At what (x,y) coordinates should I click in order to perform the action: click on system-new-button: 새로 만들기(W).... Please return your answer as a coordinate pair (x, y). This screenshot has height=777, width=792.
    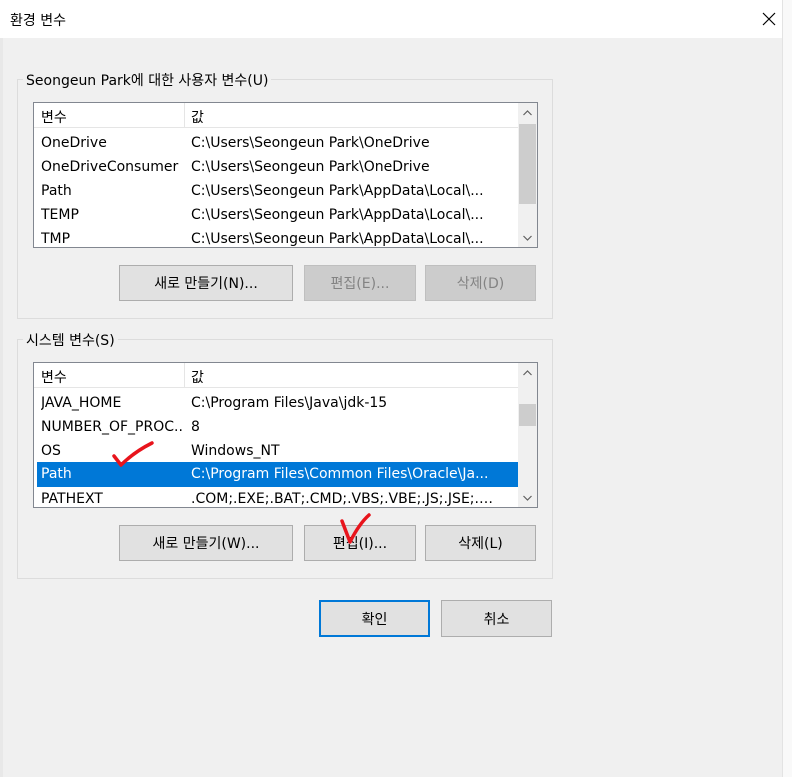
    Looking at the image, I should click on (206, 543).